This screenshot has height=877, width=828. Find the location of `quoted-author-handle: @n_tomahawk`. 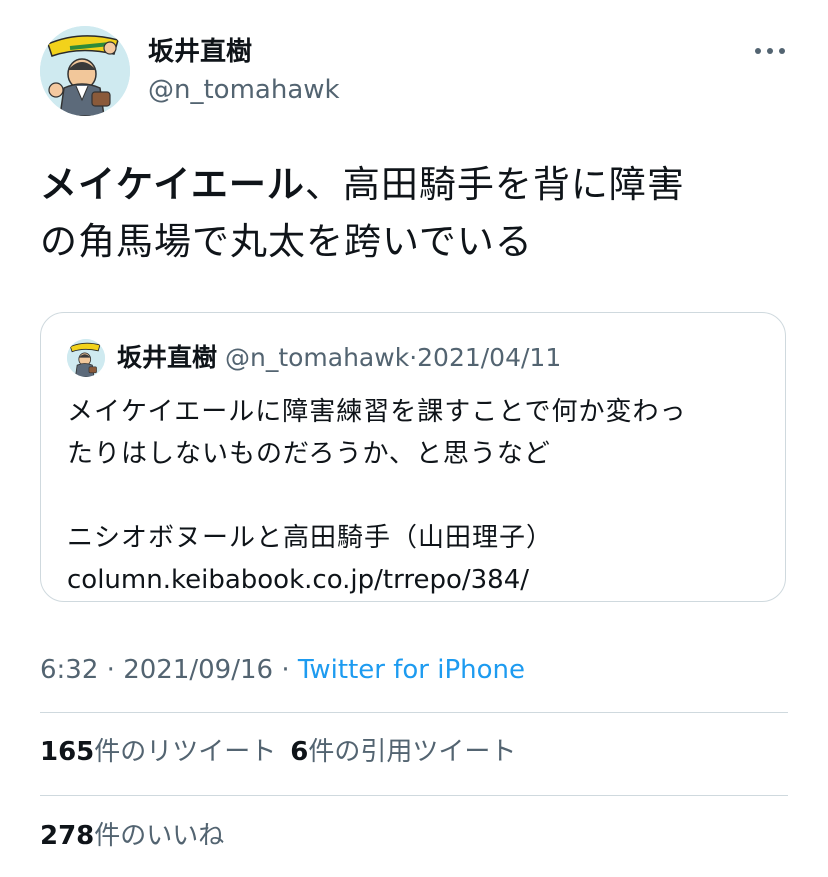

quoted-author-handle: @n_tomahawk is located at coordinates (317, 357).